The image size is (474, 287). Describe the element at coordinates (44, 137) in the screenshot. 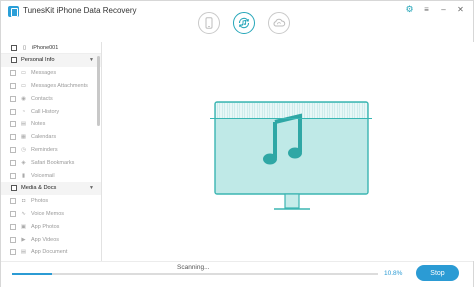

I see `sidebar-item-label: Calendars` at that location.